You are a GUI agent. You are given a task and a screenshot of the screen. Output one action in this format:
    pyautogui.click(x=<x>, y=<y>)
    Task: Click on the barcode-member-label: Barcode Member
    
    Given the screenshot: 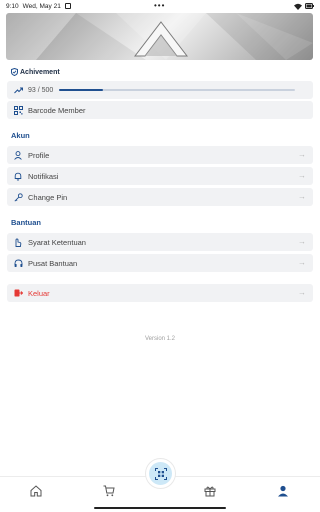 What is the action you would take?
    pyautogui.click(x=57, y=110)
    